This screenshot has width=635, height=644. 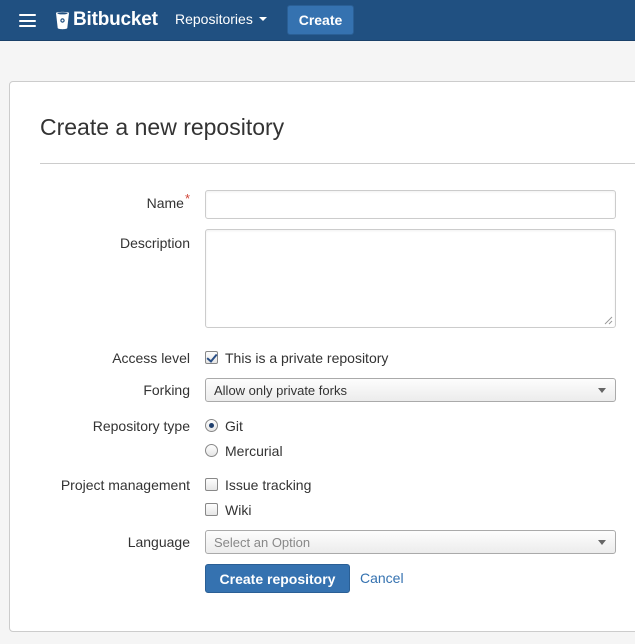 What do you see at coordinates (410, 278) in the screenshot?
I see `description-textarea` at bounding box center [410, 278].